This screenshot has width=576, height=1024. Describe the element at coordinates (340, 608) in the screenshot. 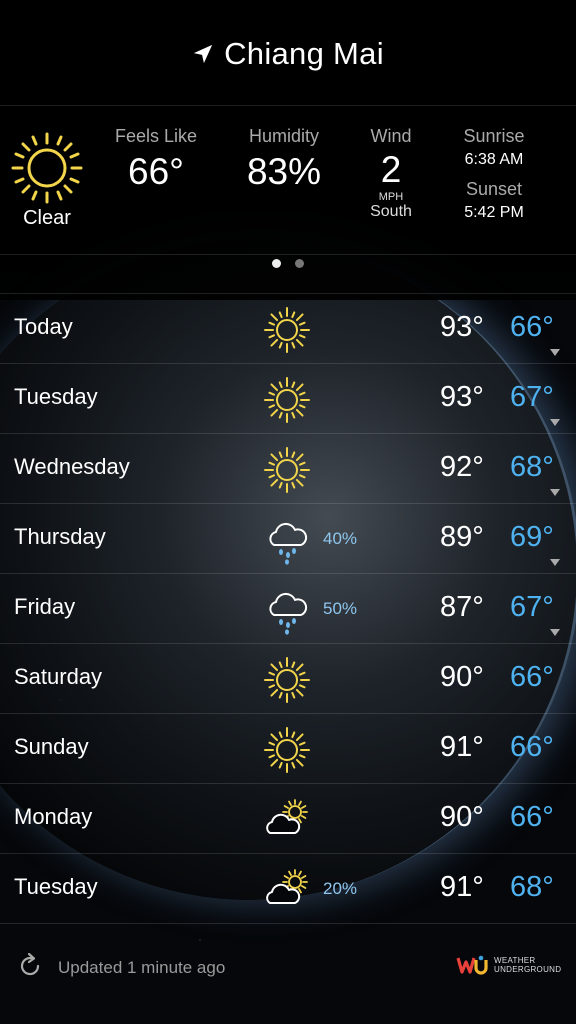

I see `precip-chance: 50%` at that location.